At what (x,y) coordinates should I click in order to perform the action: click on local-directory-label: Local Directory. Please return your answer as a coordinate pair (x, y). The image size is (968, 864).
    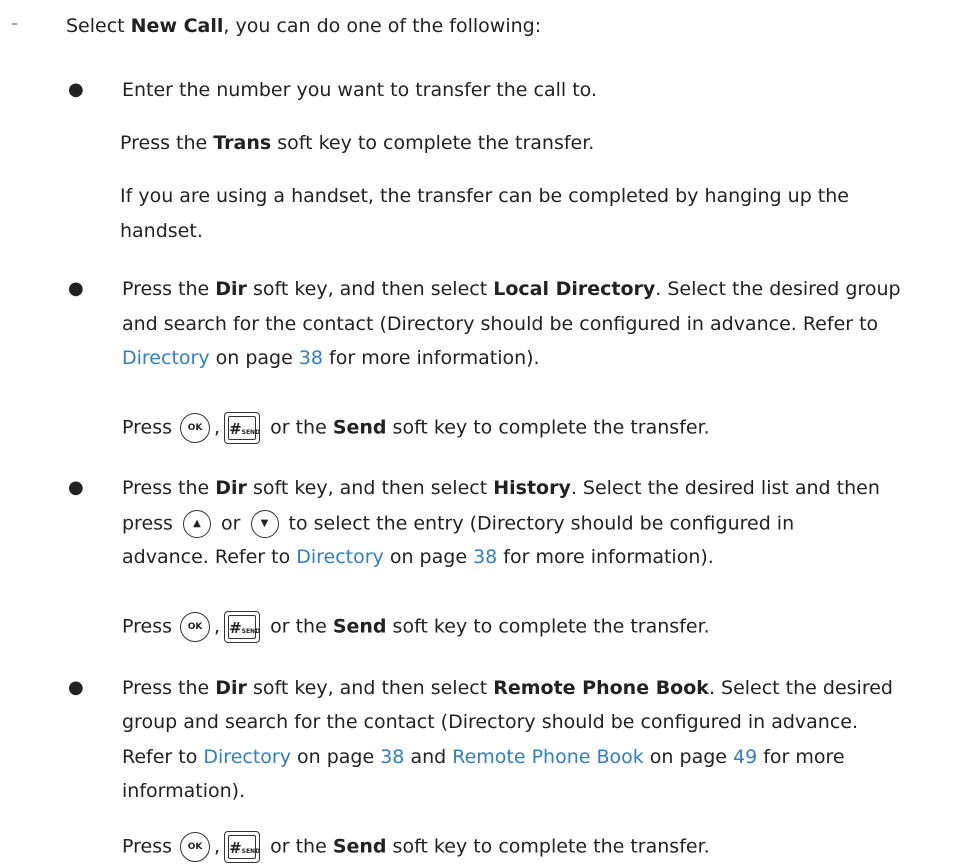
    Looking at the image, I should click on (574, 289).